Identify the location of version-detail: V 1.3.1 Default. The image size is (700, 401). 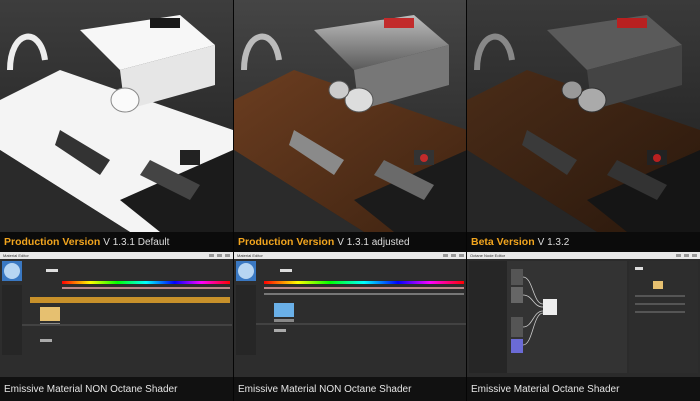
(136, 242).